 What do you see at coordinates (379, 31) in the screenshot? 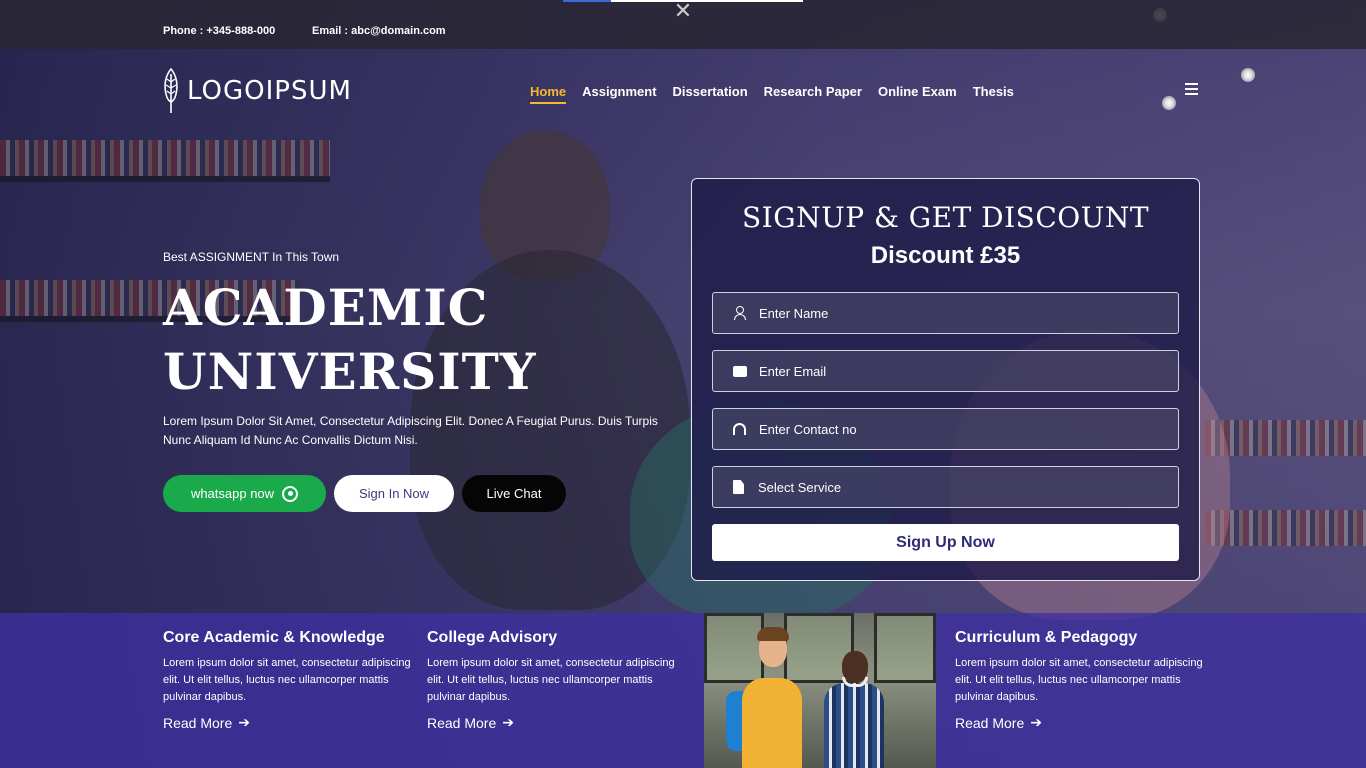
I see `email-info: Email : abc@domain.com` at bounding box center [379, 31].